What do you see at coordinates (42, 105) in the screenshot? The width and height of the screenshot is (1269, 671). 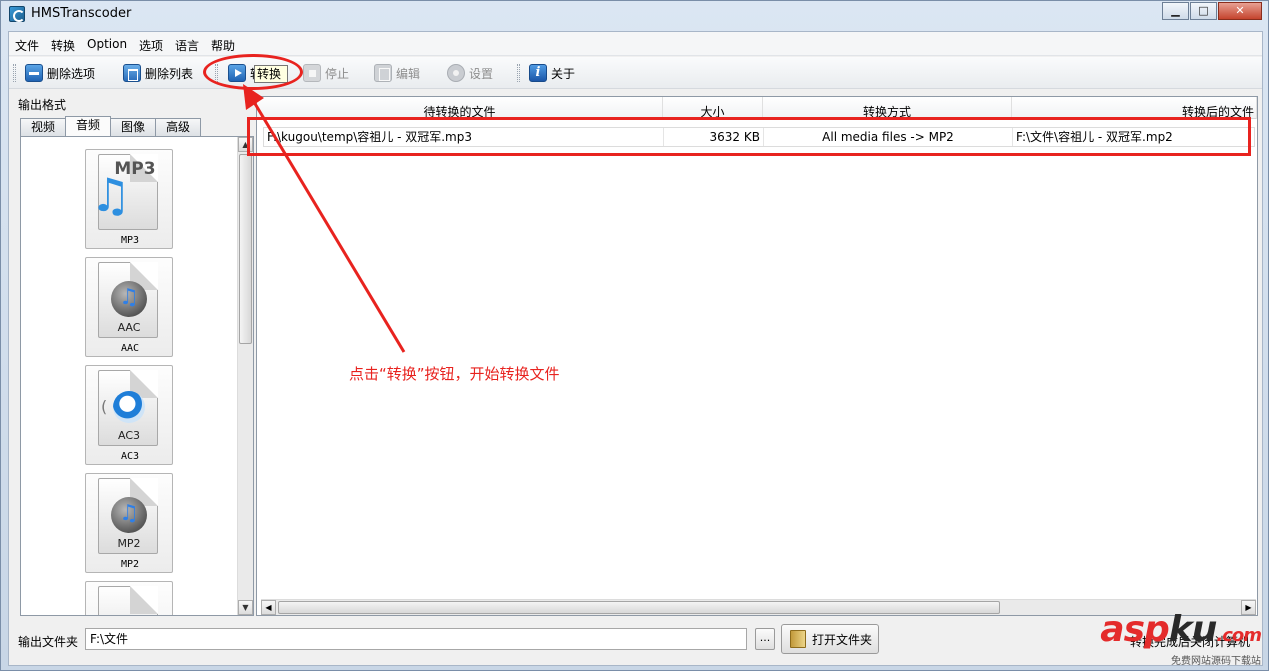 I see `output-format-label: 输出格式` at bounding box center [42, 105].